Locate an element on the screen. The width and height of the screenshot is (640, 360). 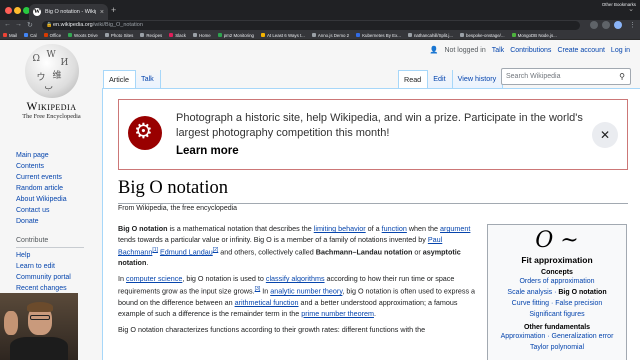
bookmark-item: Slack is located at coordinates (177, 35).